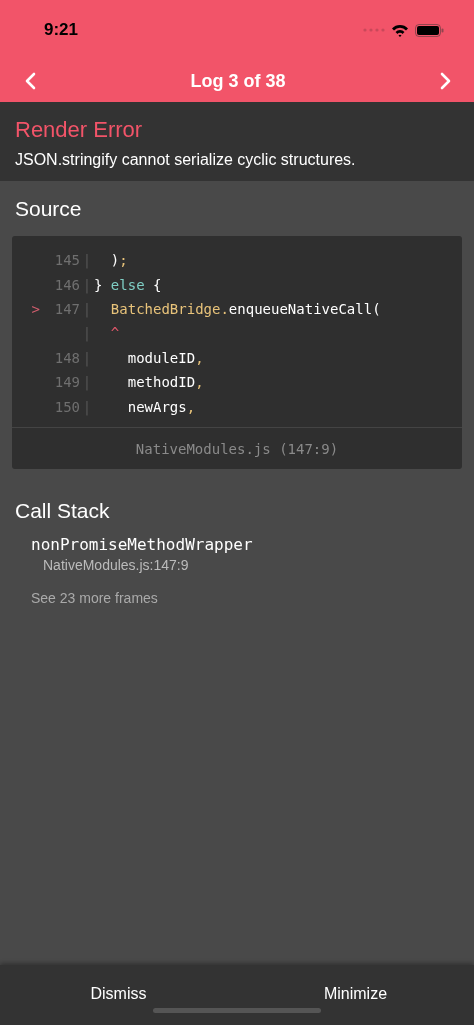  Describe the element at coordinates (161, 406) in the screenshot. I see `code-line: newArgs,` at that location.